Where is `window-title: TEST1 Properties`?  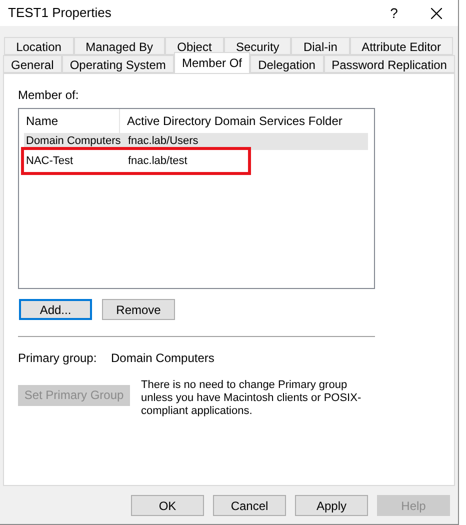
window-title: TEST1 Properties is located at coordinates (60, 13).